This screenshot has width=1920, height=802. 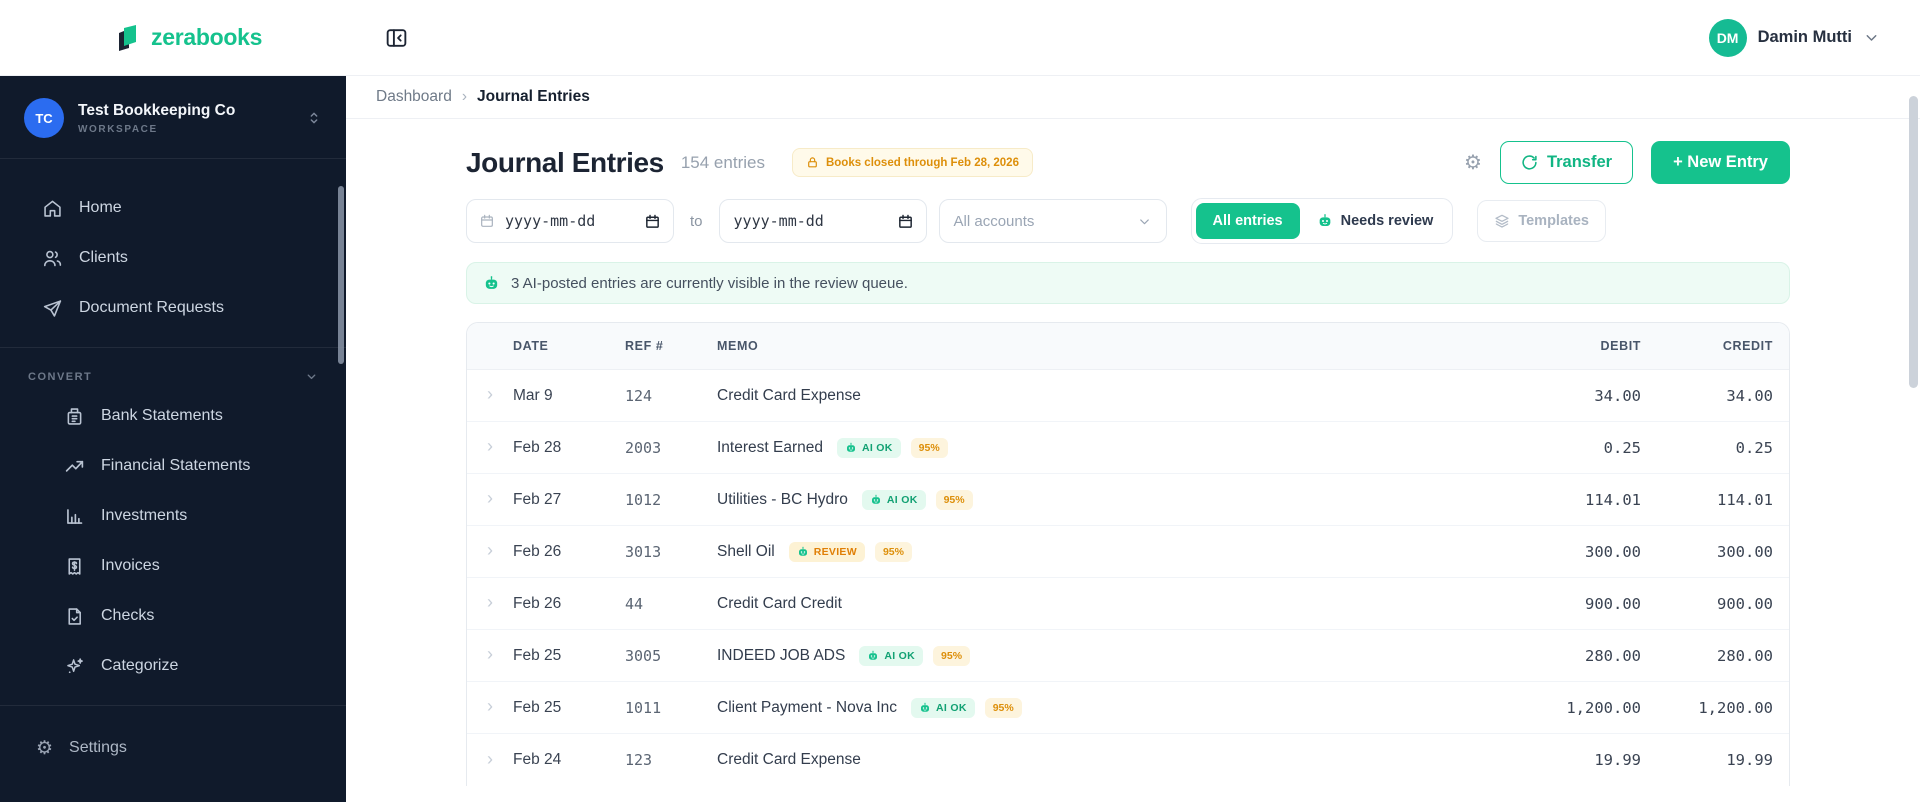 I want to click on sidebar-item-financial-statements: Financial Statements, so click(x=173, y=466).